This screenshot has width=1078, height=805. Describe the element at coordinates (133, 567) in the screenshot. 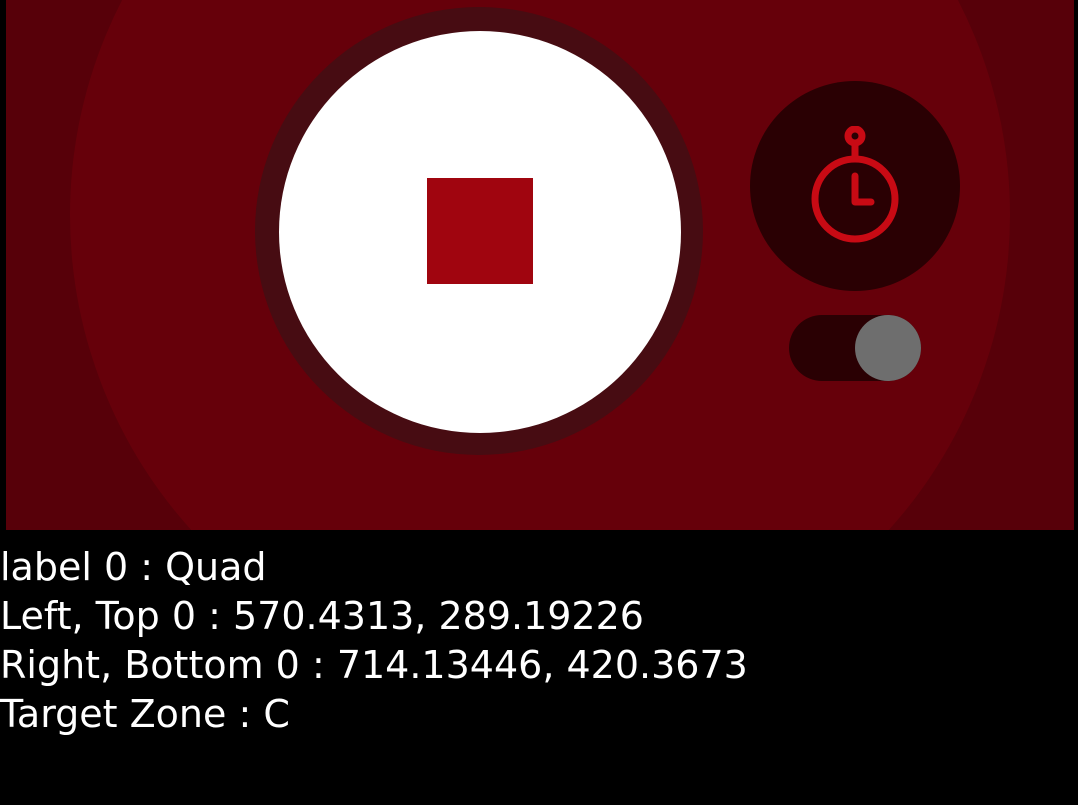

I see `overlay-label-line: label 0 : Quad` at that location.